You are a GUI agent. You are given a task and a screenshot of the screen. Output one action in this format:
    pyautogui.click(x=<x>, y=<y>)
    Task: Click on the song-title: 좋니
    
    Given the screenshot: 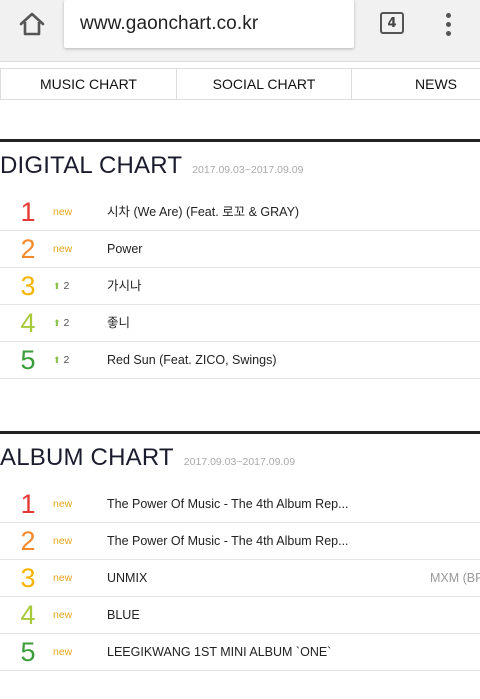 What is the action you would take?
    pyautogui.click(x=118, y=323)
    